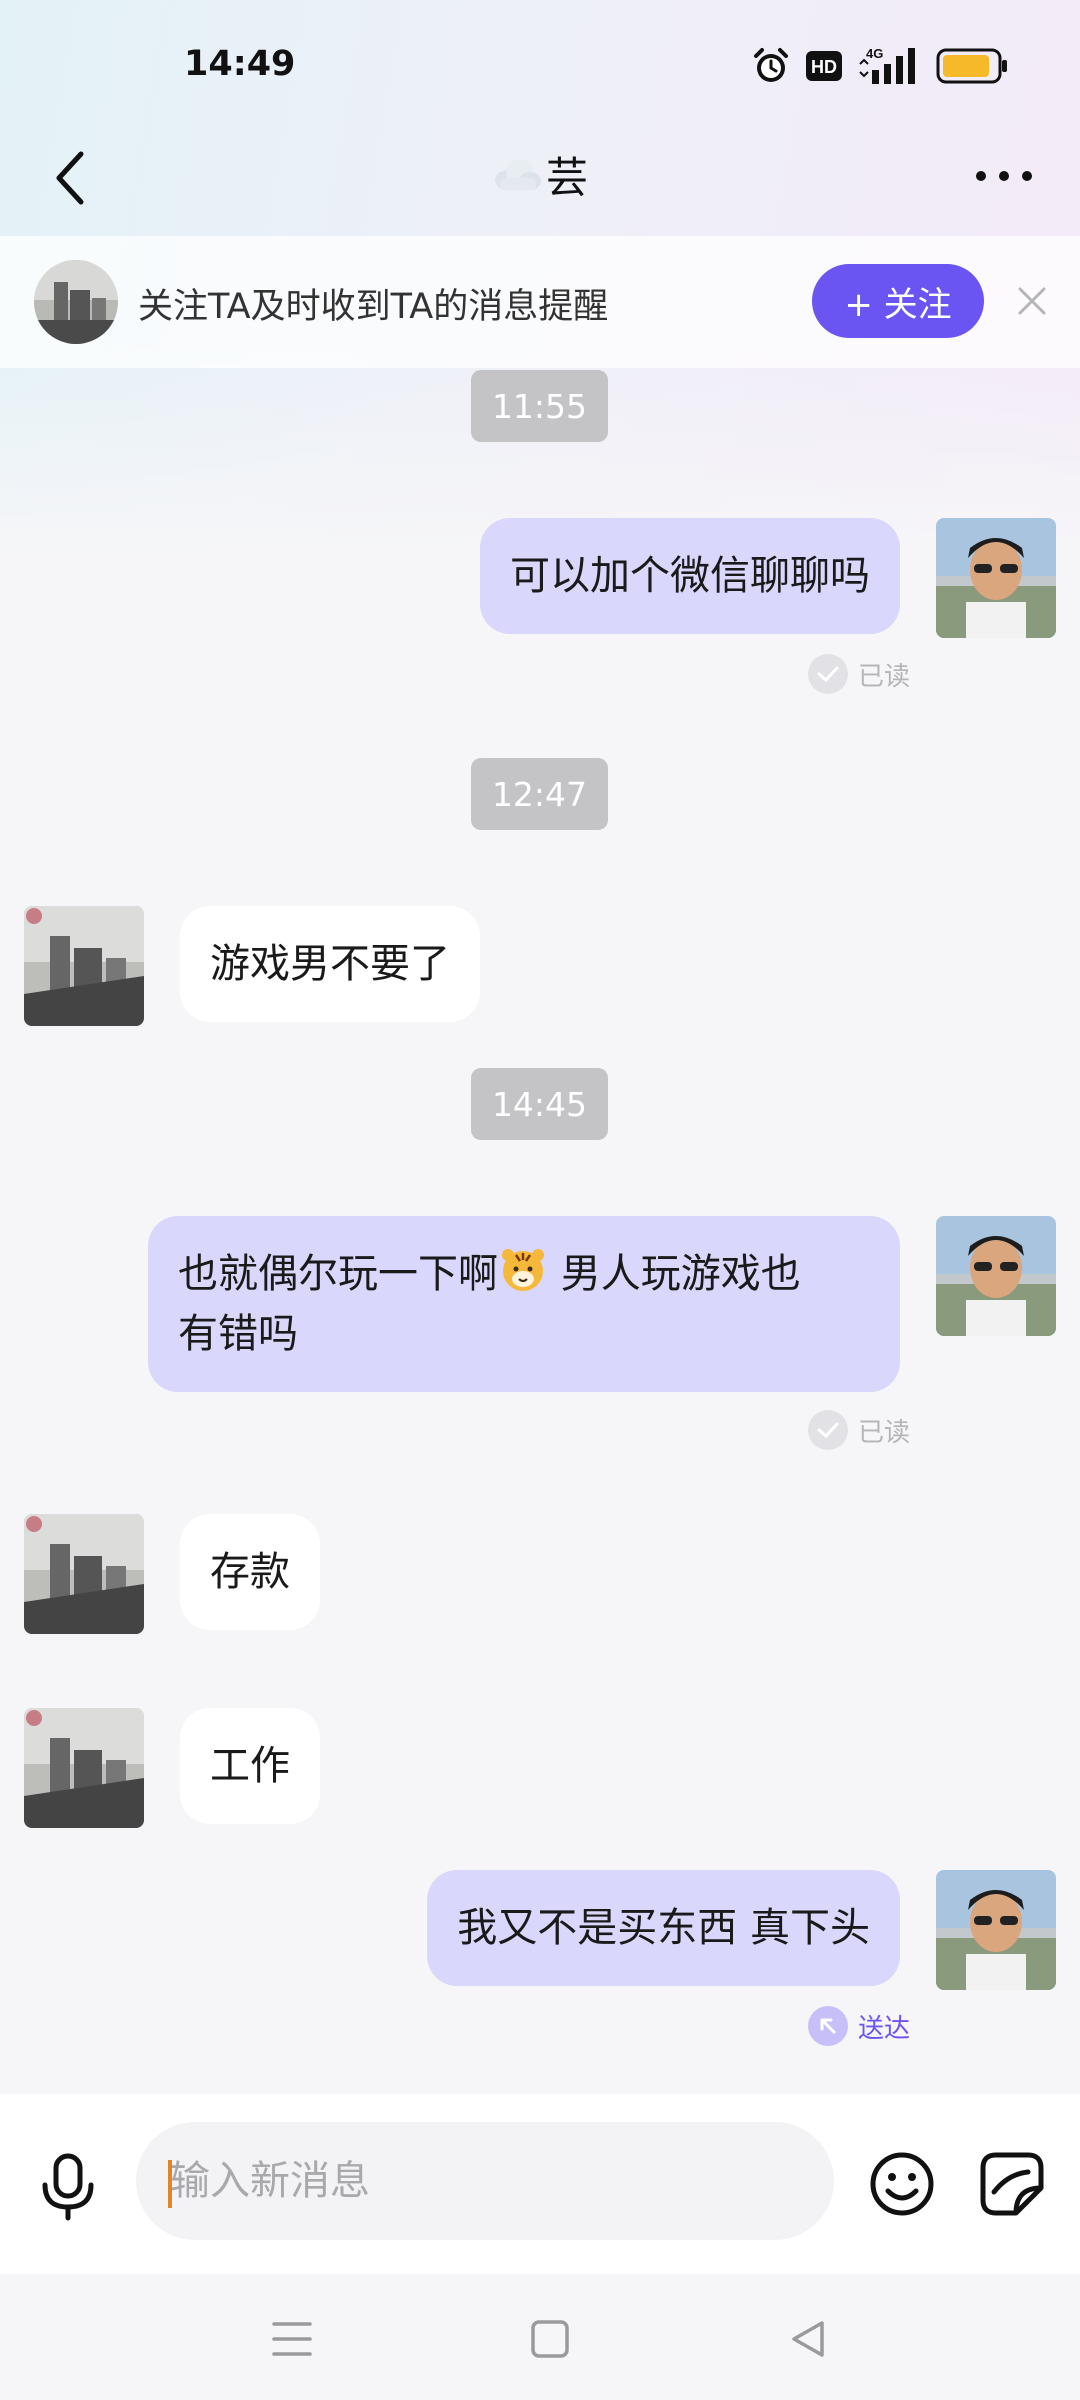 The image size is (1080, 2400). I want to click on text-caret, so click(170, 2184).